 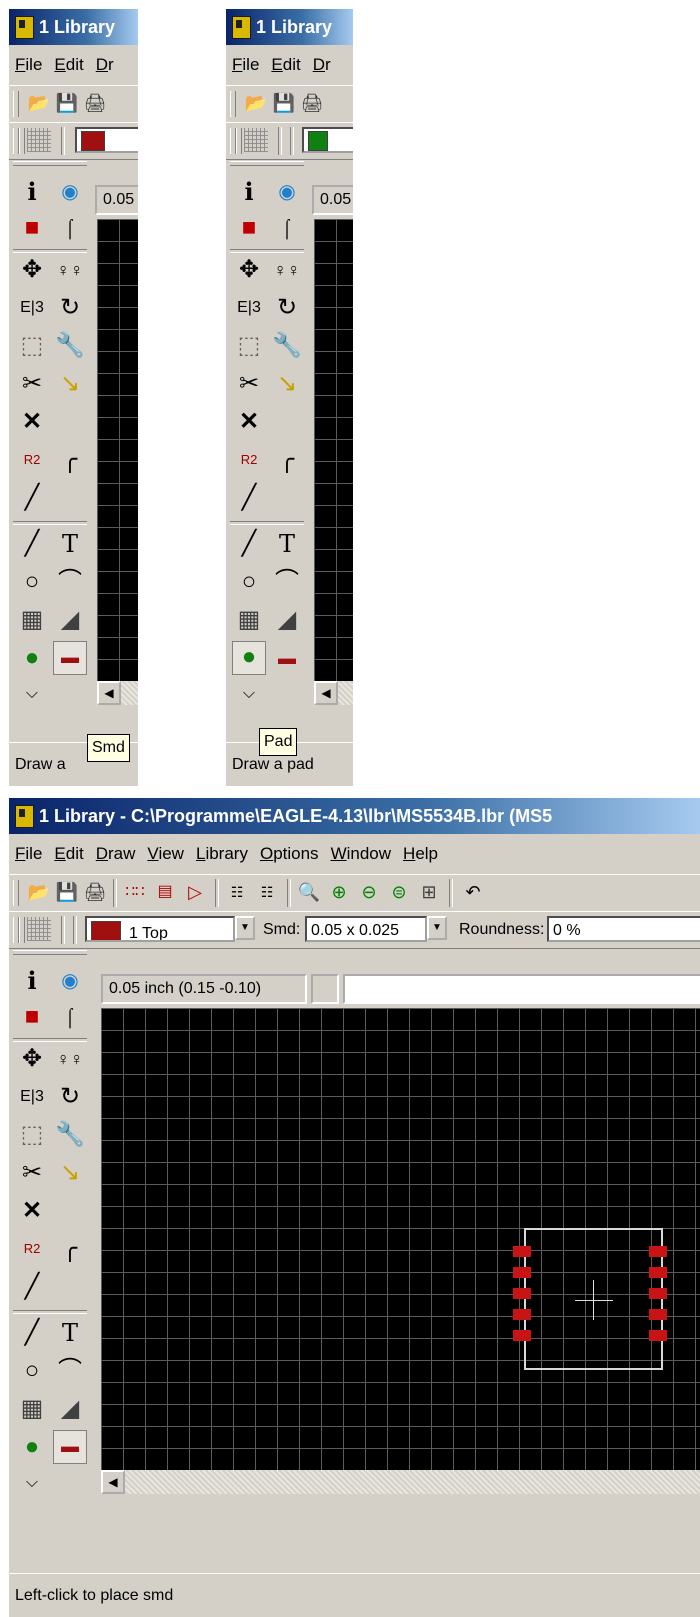 What do you see at coordinates (339, 892) in the screenshot?
I see `zoom-in-icon: ⊕` at bounding box center [339, 892].